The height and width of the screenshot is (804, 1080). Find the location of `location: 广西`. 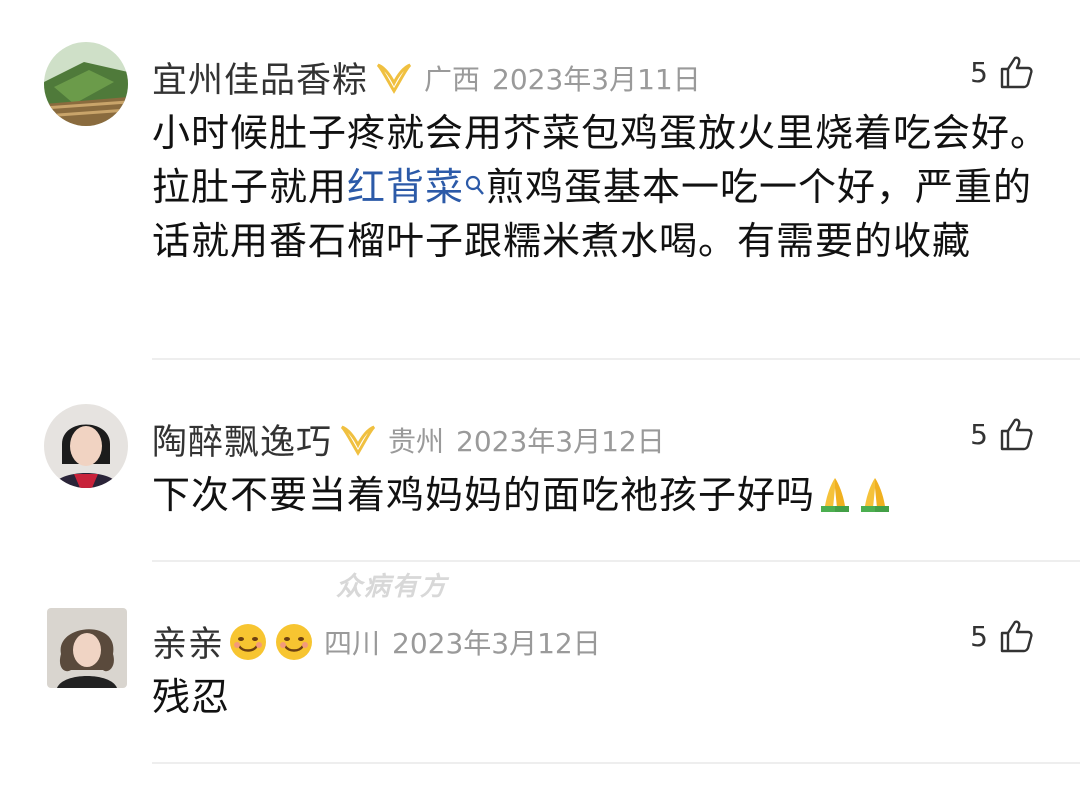

location: 广西 is located at coordinates (452, 79).